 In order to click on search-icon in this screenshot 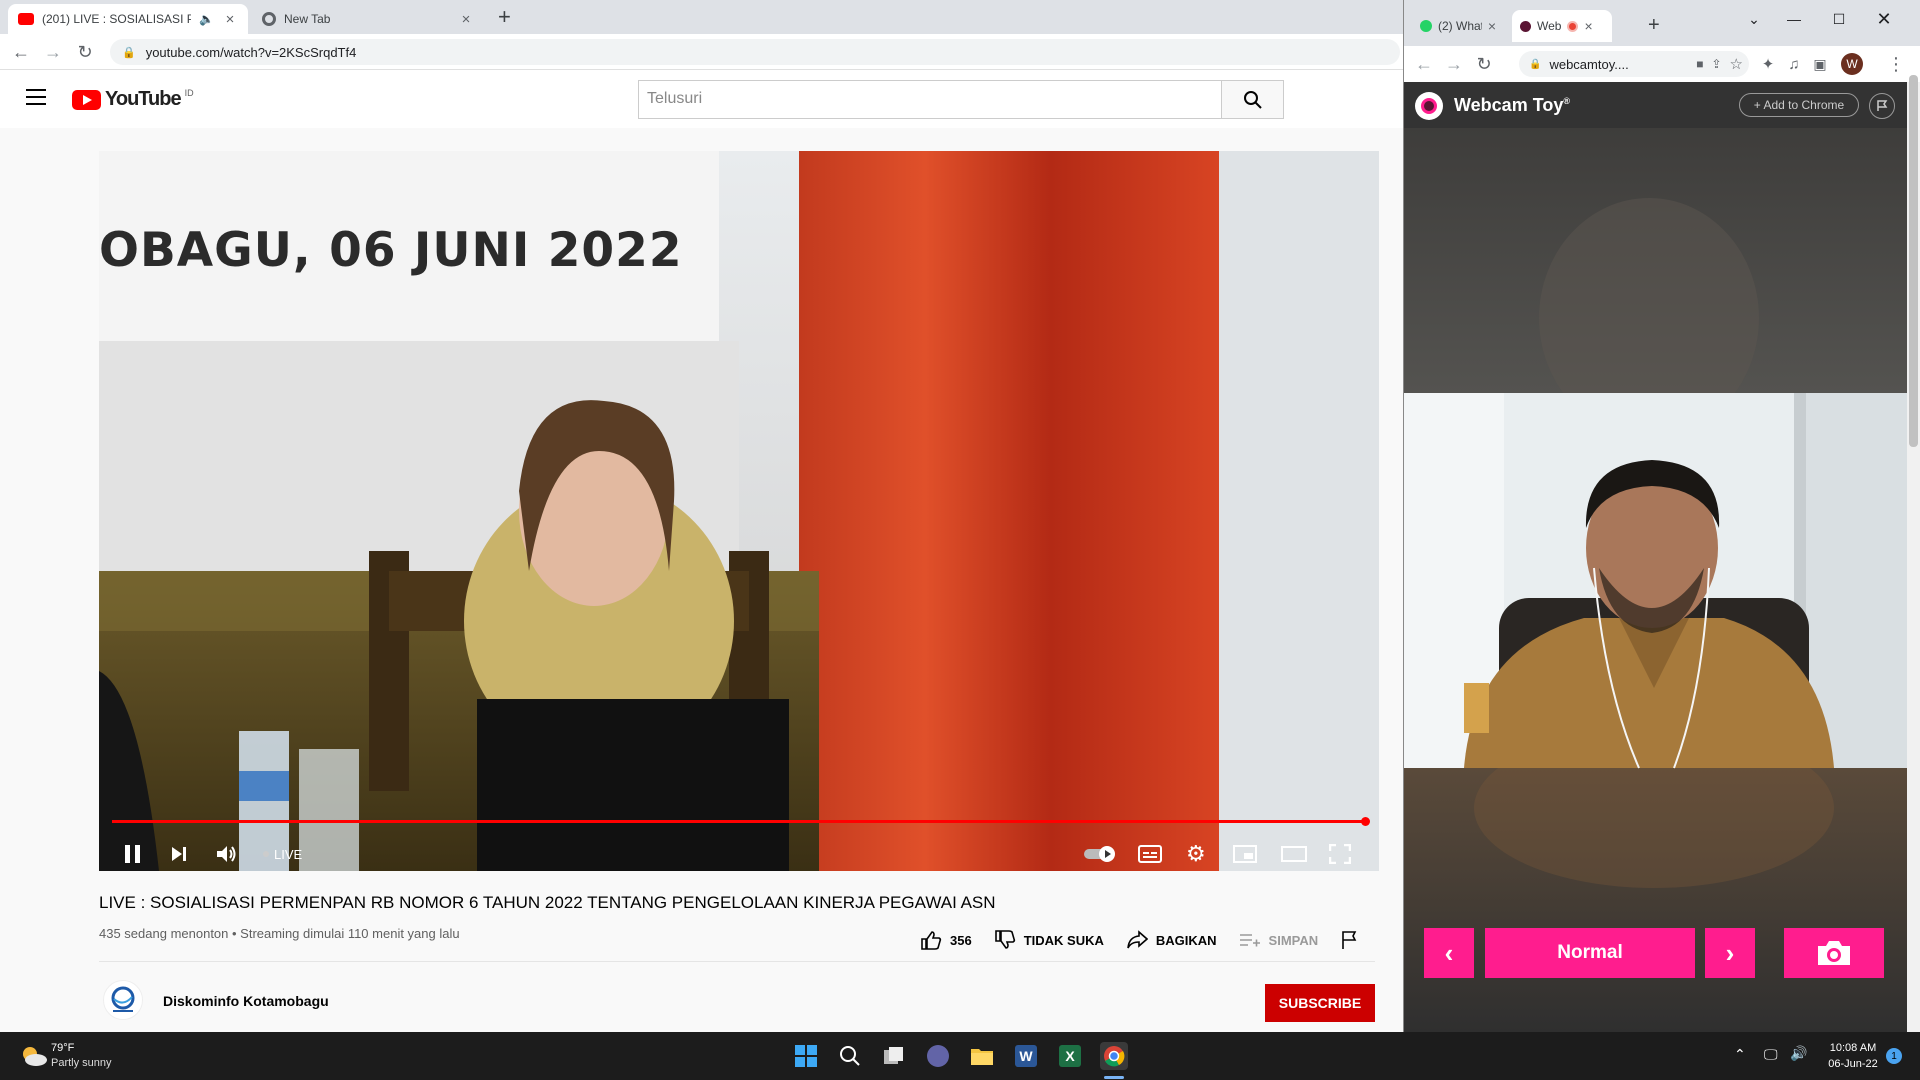, I will do `click(850, 1056)`.